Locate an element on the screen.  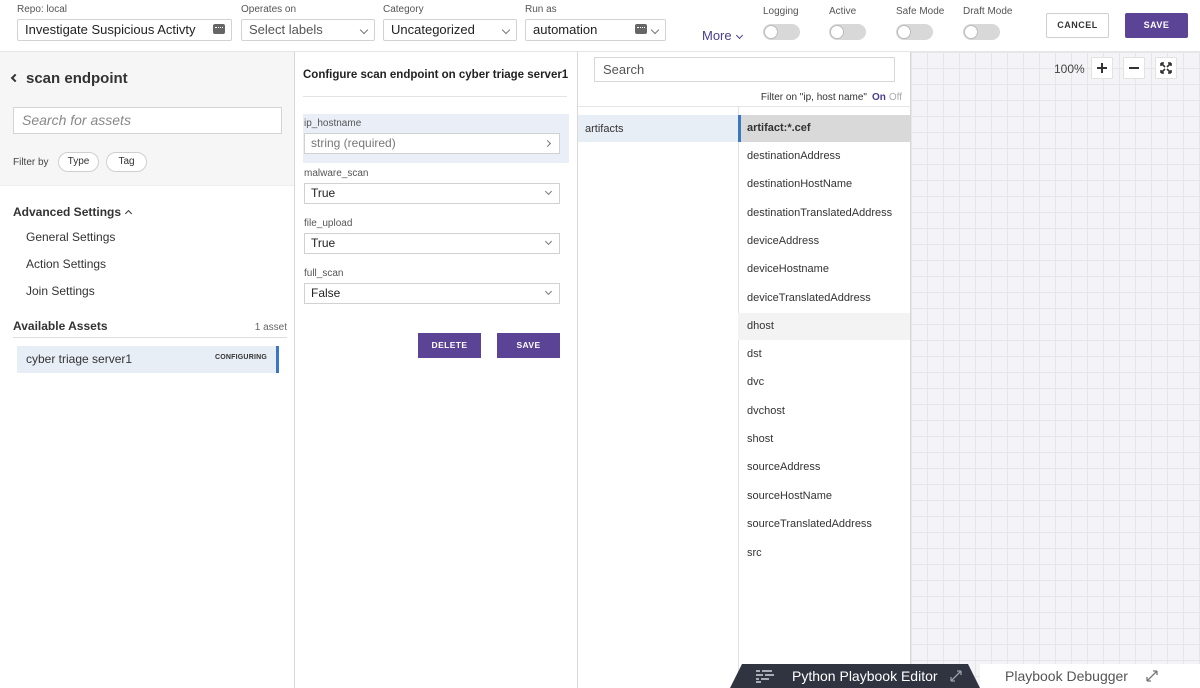
malware-scan-select: True is located at coordinates (432, 193).